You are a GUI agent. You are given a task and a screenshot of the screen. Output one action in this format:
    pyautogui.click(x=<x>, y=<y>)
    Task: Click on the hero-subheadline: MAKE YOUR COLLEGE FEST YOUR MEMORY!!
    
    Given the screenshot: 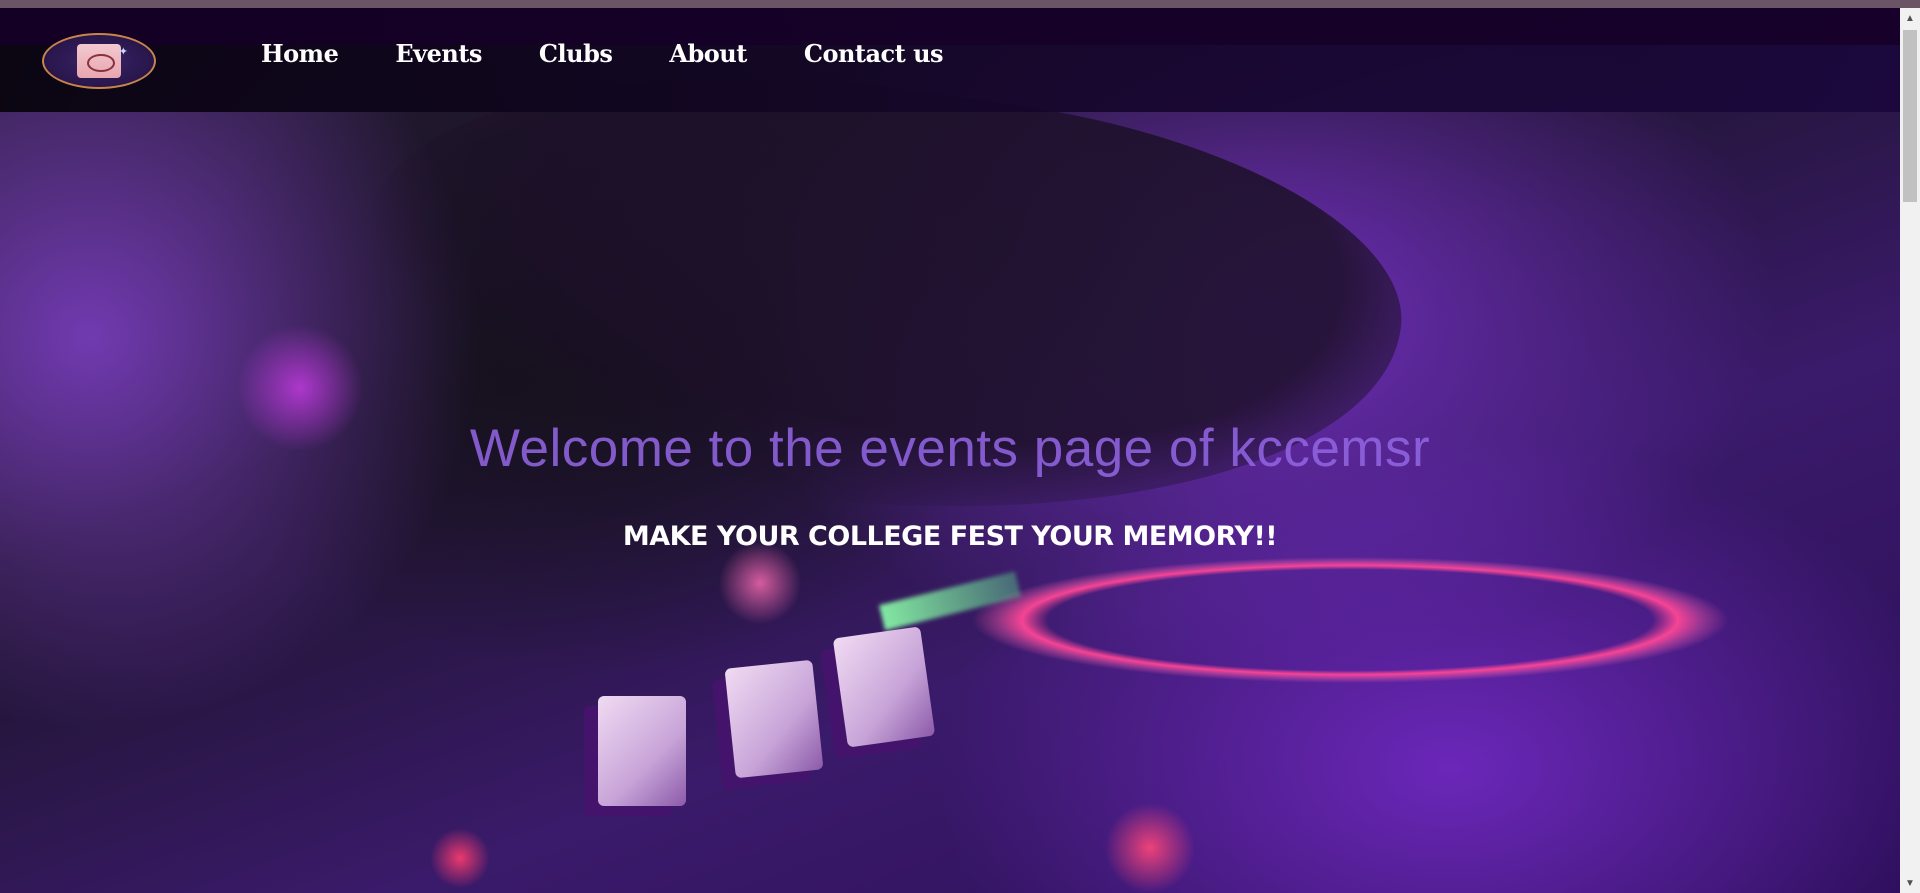 What is the action you would take?
    pyautogui.click(x=950, y=536)
    